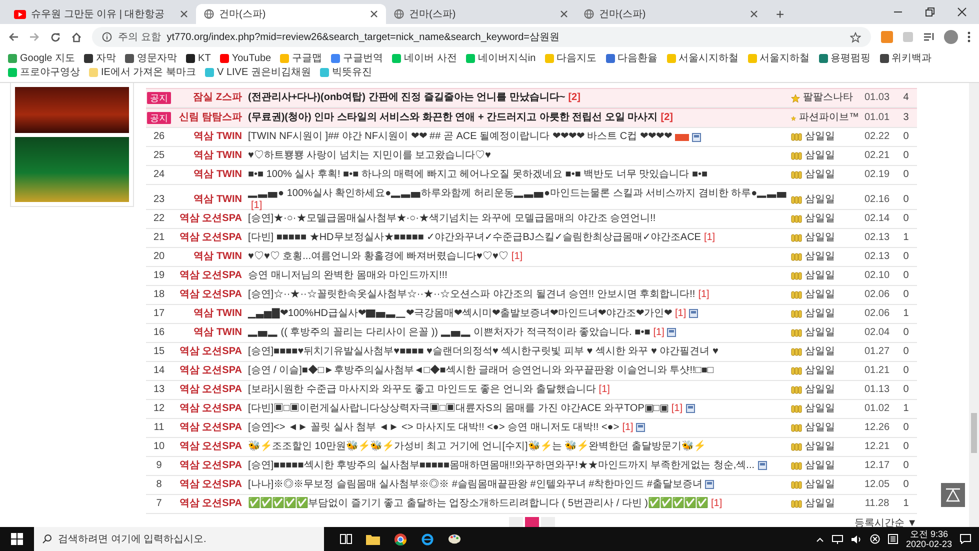 This screenshot has height=551, width=979. What do you see at coordinates (929, 544) in the screenshot?
I see `clock-date: 2020-02-23` at bounding box center [929, 544].